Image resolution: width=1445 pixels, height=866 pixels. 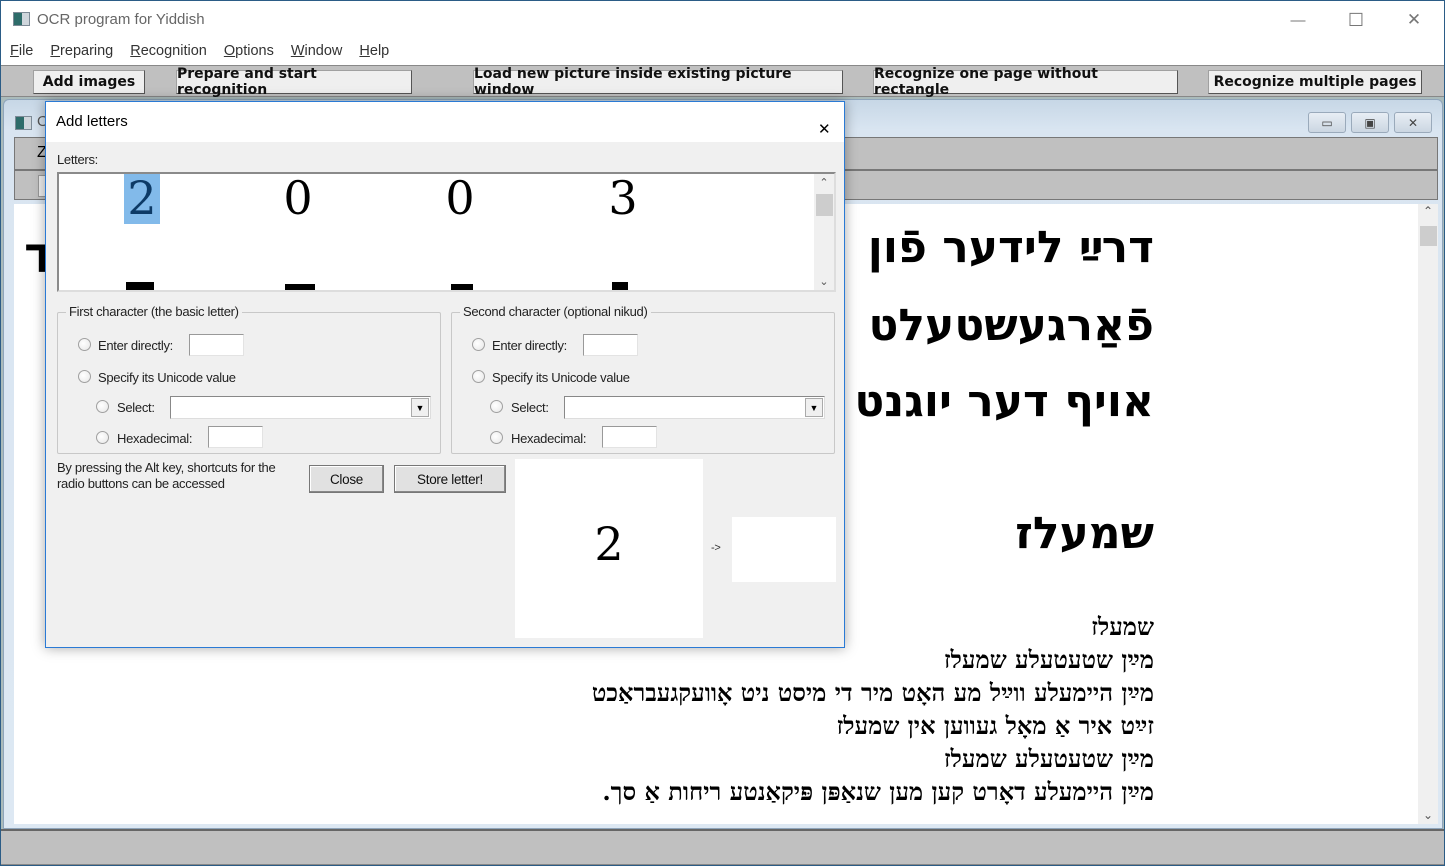 What do you see at coordinates (229, 51) in the screenshot?
I see `menu-accel: O` at bounding box center [229, 51].